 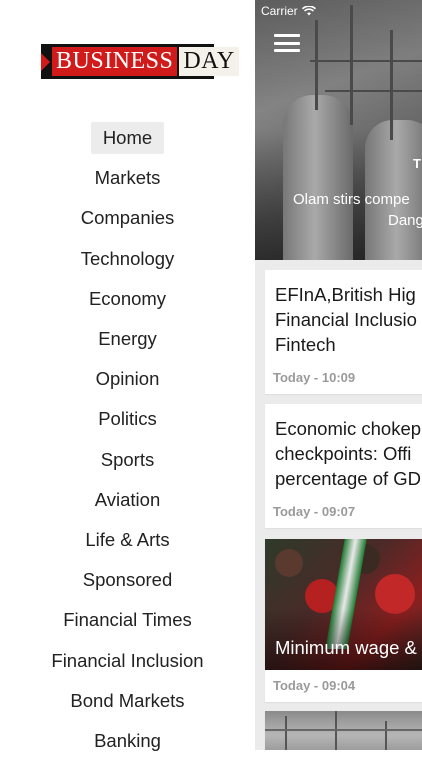 I want to click on menu-item-aviation: Aviation, so click(x=127, y=500).